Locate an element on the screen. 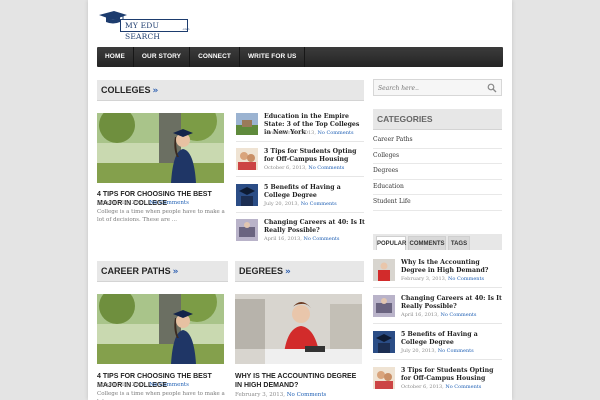 This screenshot has width=600, height=400. nav-item-write-for-us: WRITE FOR US is located at coordinates (273, 57).